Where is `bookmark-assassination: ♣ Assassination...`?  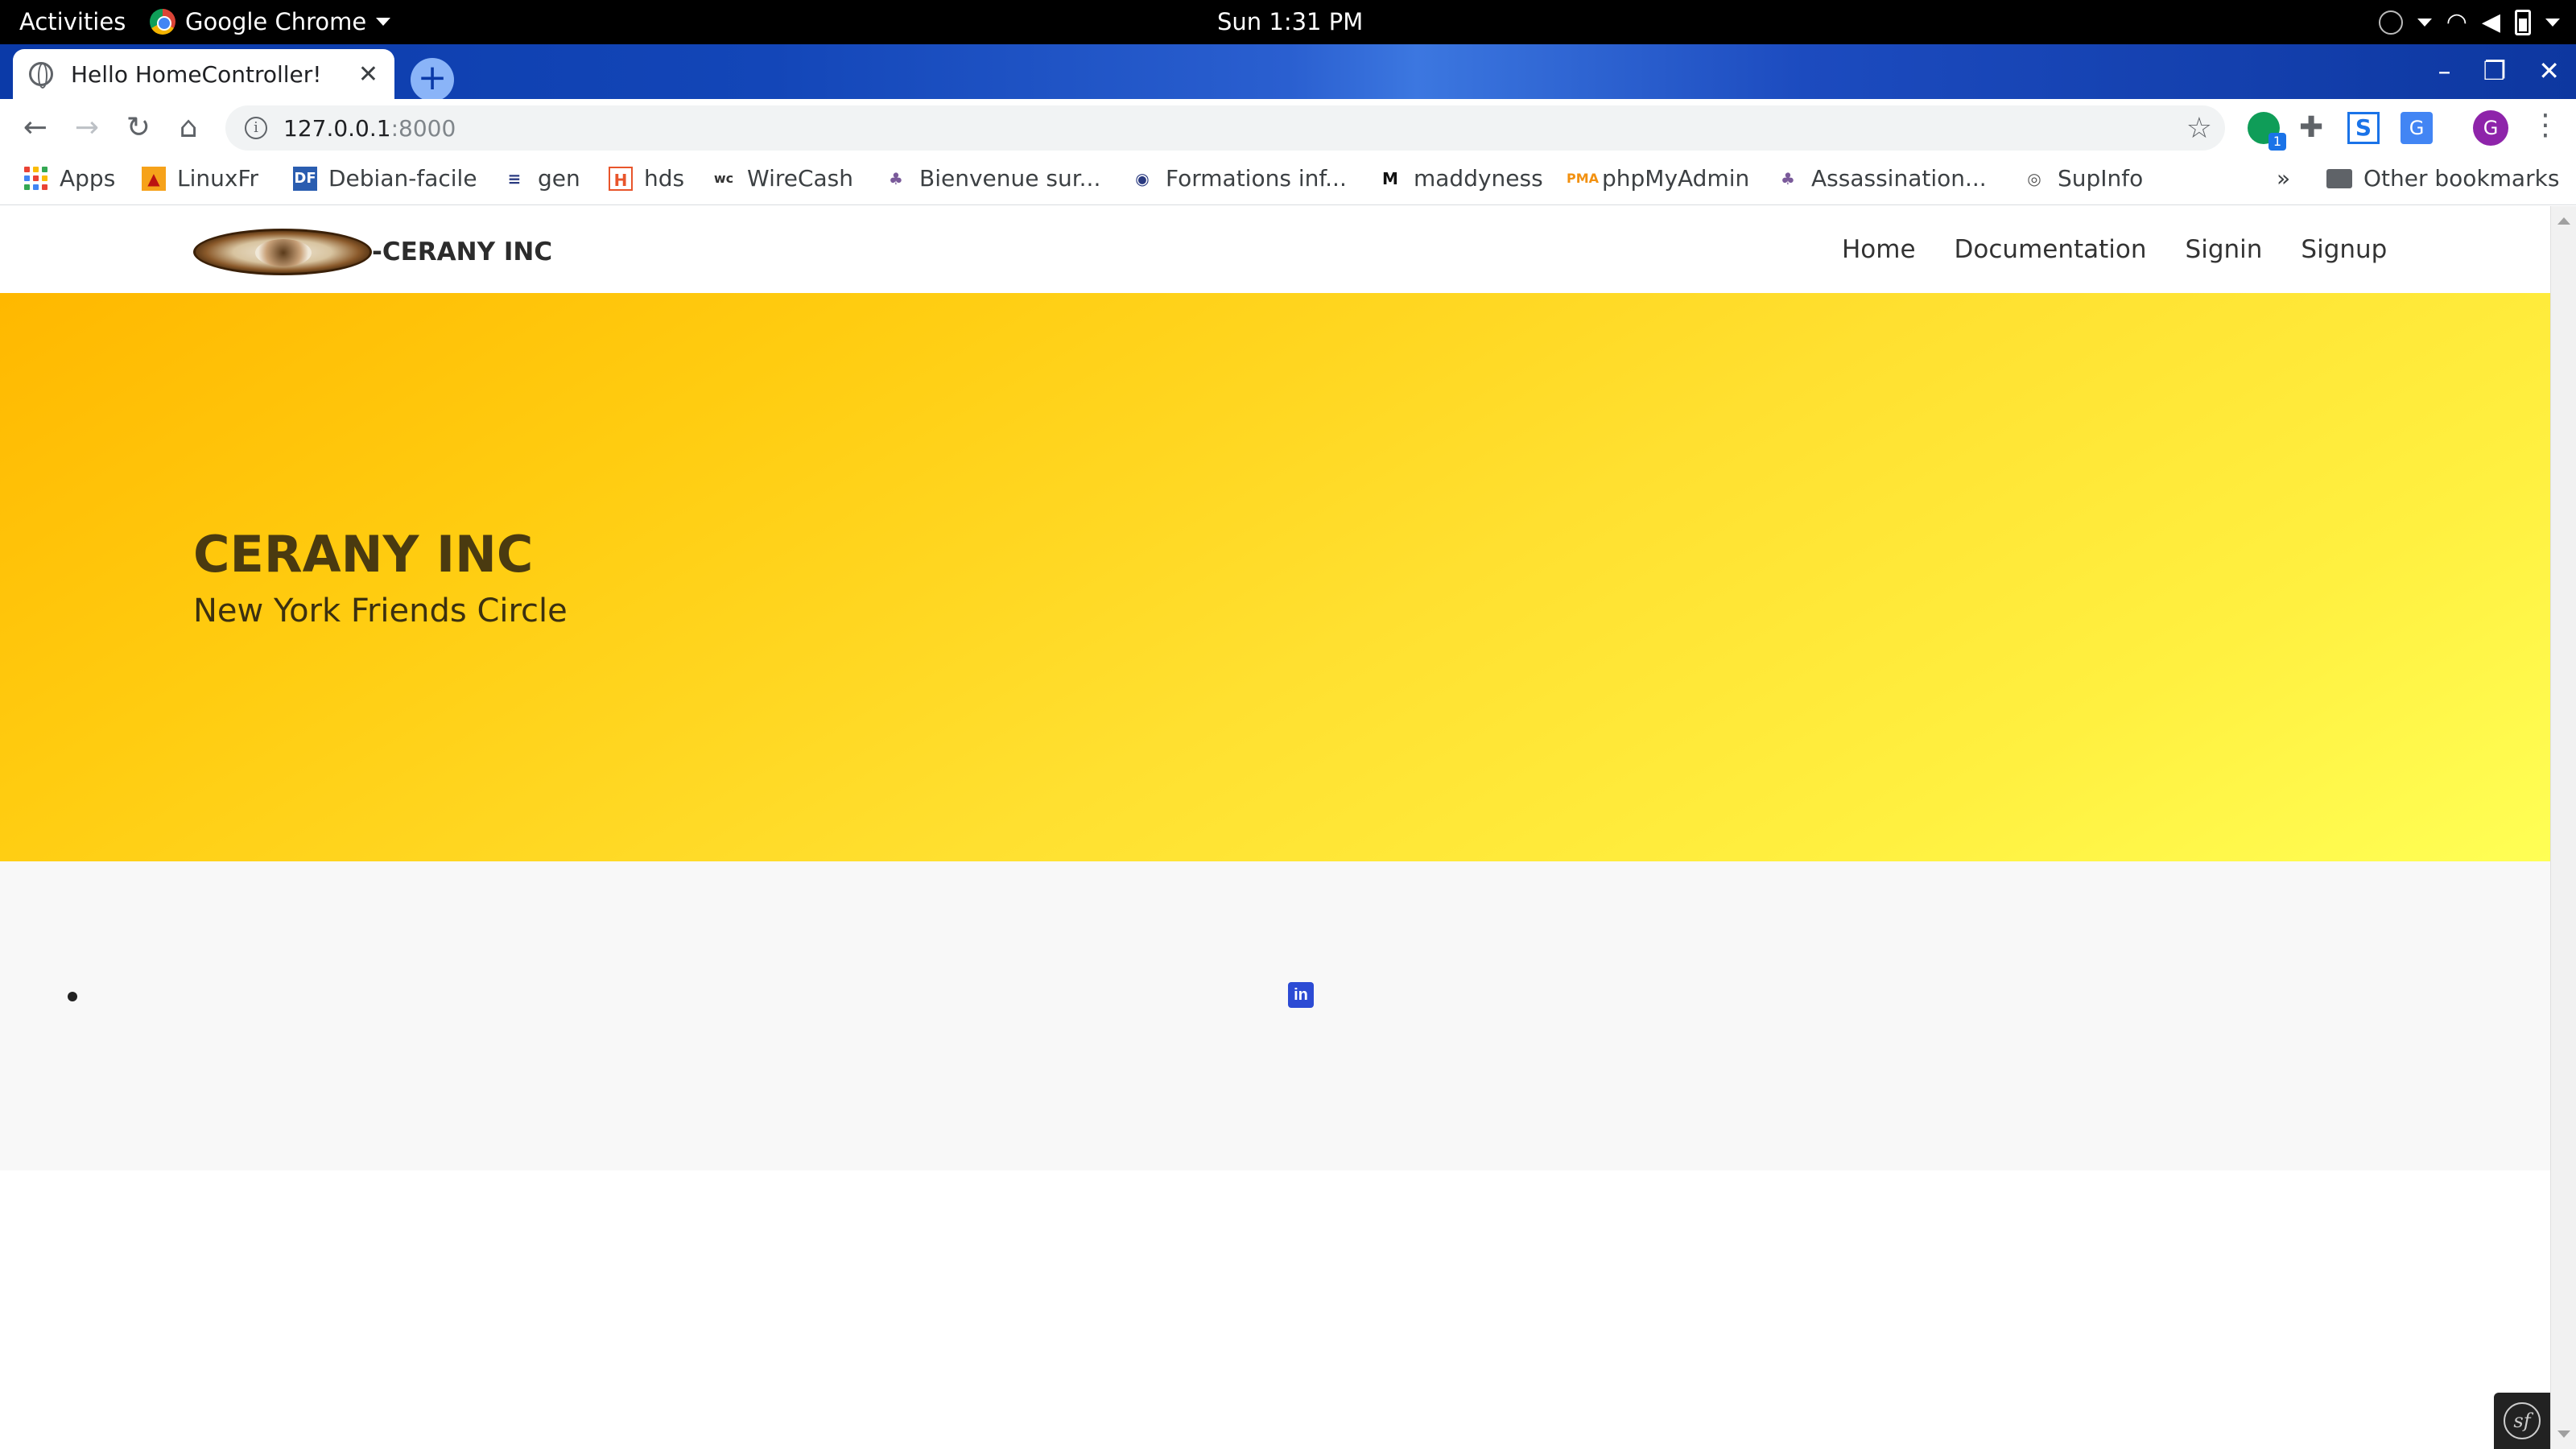
bookmark-assassination: ♣ Assassination... is located at coordinates (1881, 178).